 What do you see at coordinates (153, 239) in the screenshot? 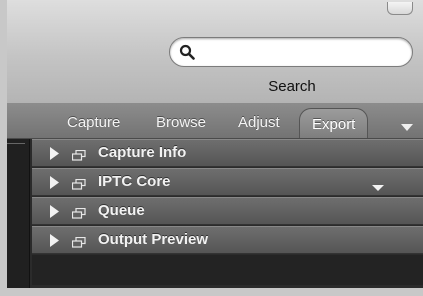
I see `panel-title: Output Preview` at bounding box center [153, 239].